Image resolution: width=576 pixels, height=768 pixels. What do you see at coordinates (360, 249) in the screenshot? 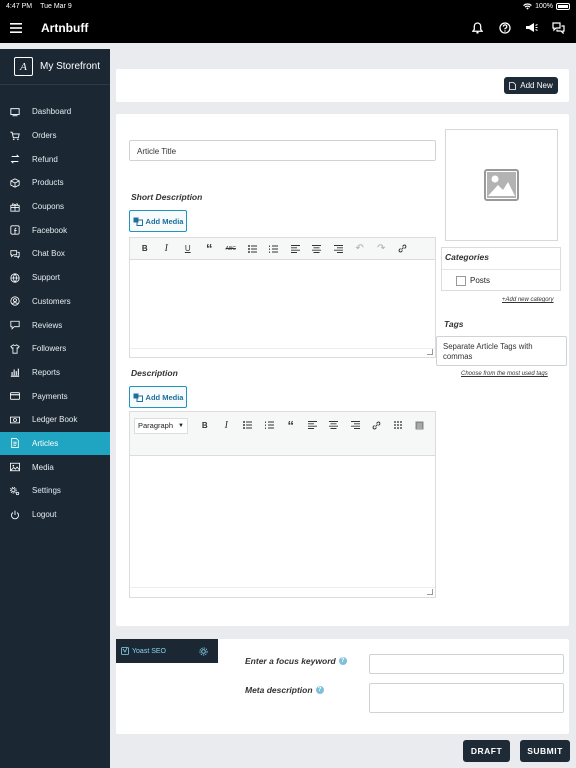
I see `undo-icon: ↶` at bounding box center [360, 249].